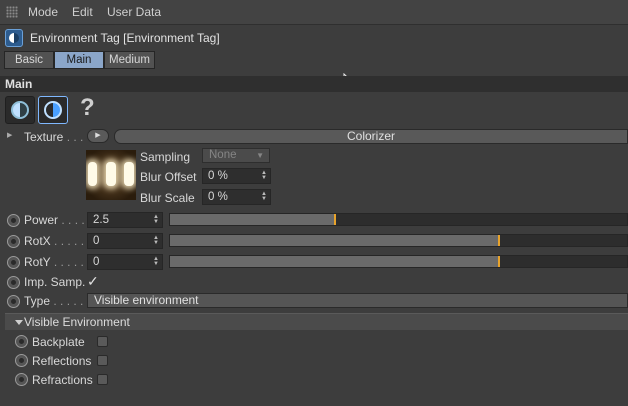  Describe the element at coordinates (13, 262) in the screenshot. I see `roty-animate-radio` at that location.